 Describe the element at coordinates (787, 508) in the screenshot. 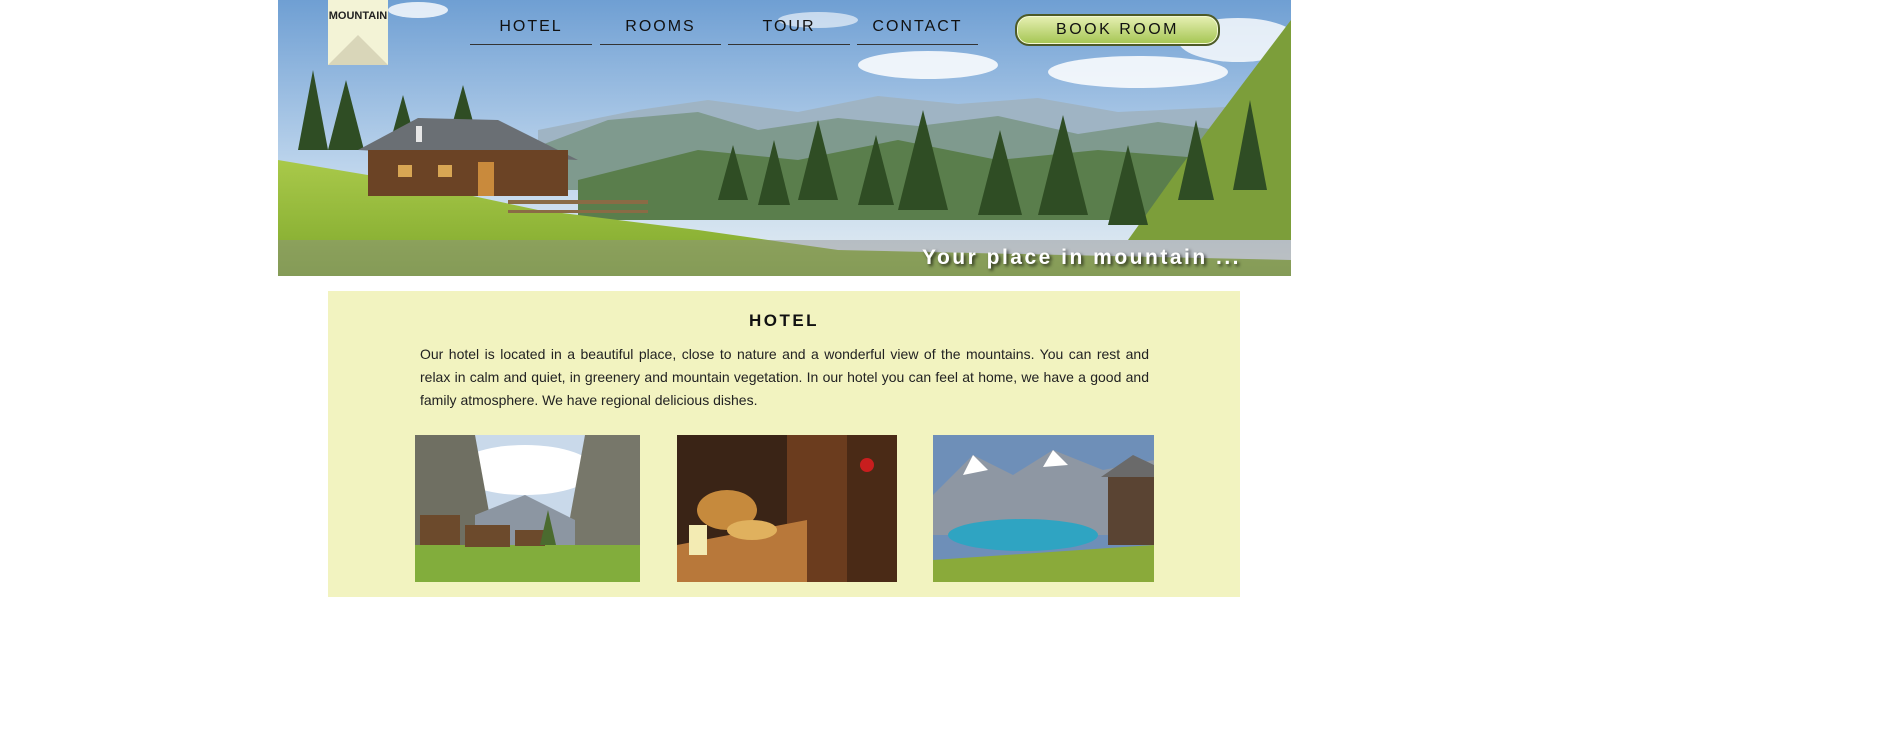

I see `photo-breakfast-buffet` at that location.